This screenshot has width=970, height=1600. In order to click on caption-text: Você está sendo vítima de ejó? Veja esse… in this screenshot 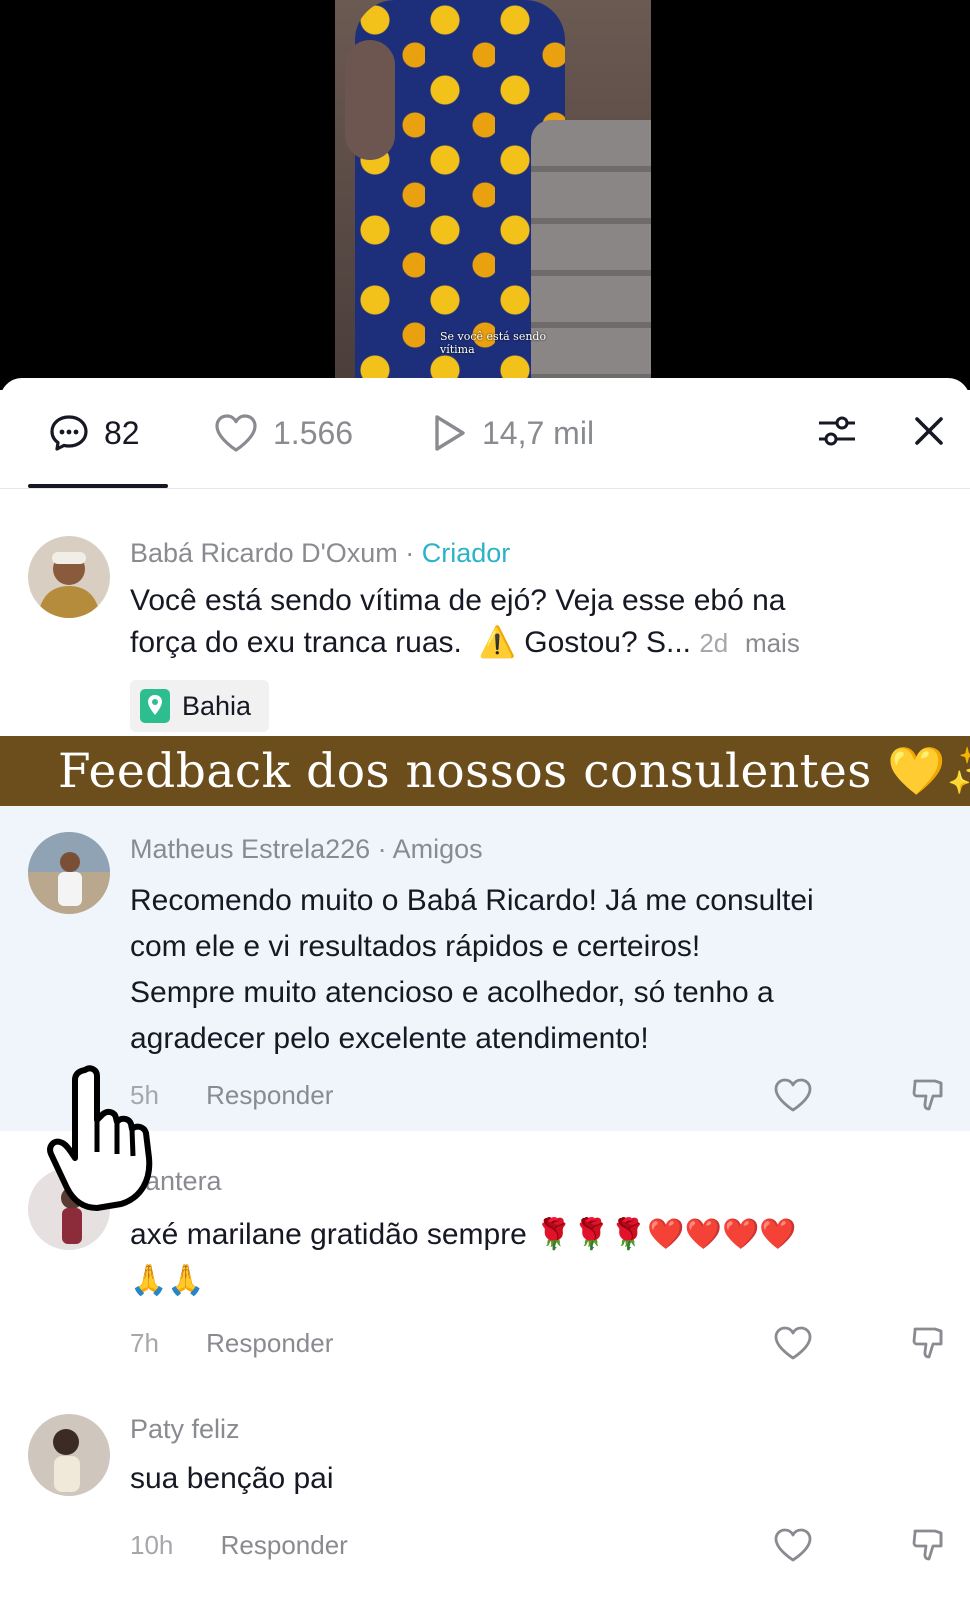, I will do `click(540, 622)`.